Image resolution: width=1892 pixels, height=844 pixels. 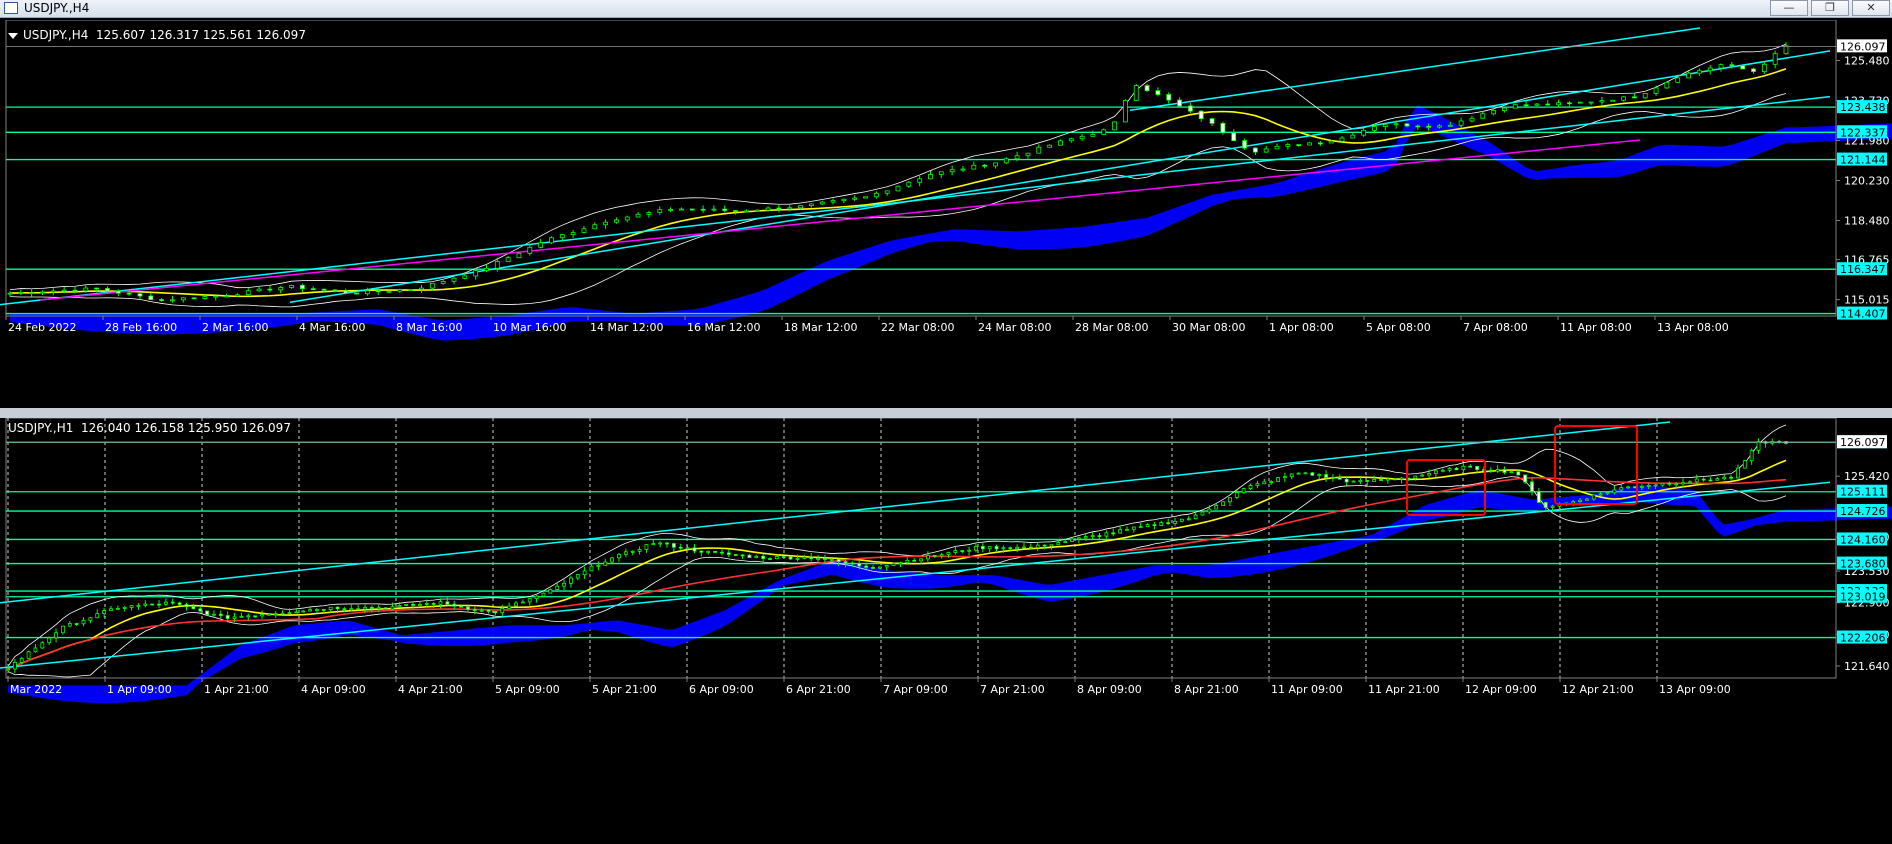 I want to click on close-button: ✕, so click(x=1871, y=8).